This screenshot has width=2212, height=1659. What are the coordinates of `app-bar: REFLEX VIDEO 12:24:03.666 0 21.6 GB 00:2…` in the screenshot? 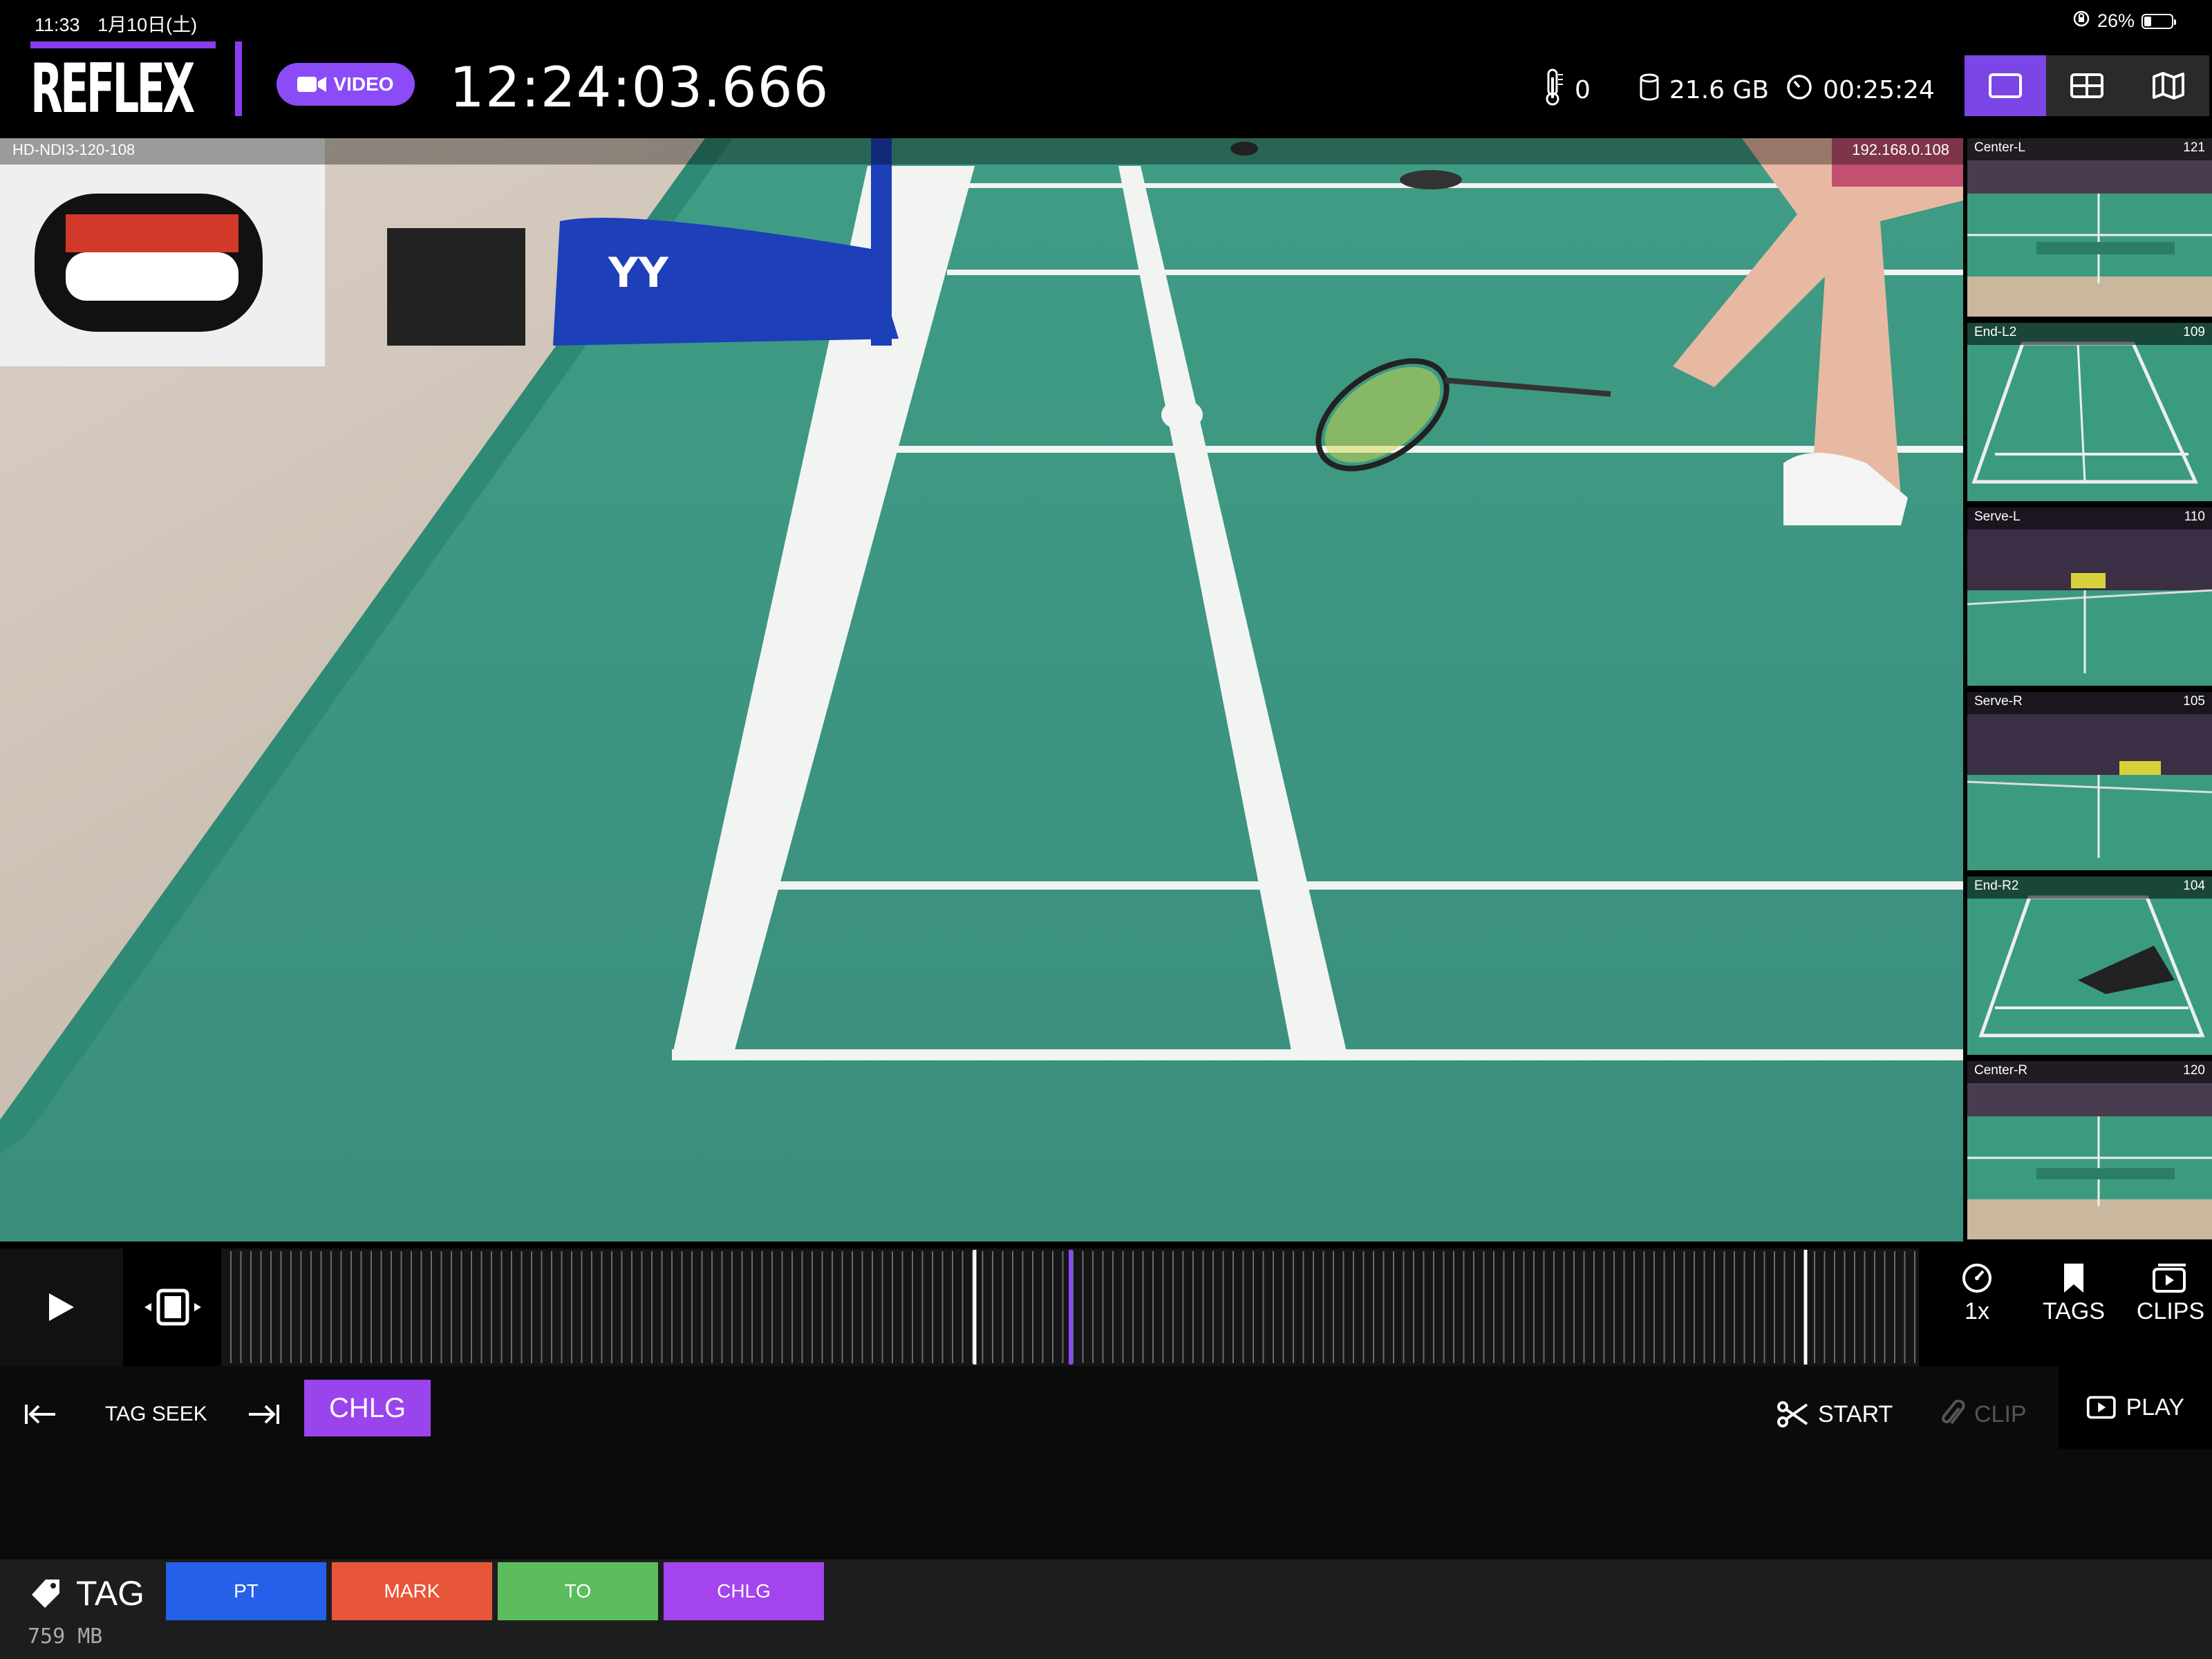 It's located at (1106, 89).